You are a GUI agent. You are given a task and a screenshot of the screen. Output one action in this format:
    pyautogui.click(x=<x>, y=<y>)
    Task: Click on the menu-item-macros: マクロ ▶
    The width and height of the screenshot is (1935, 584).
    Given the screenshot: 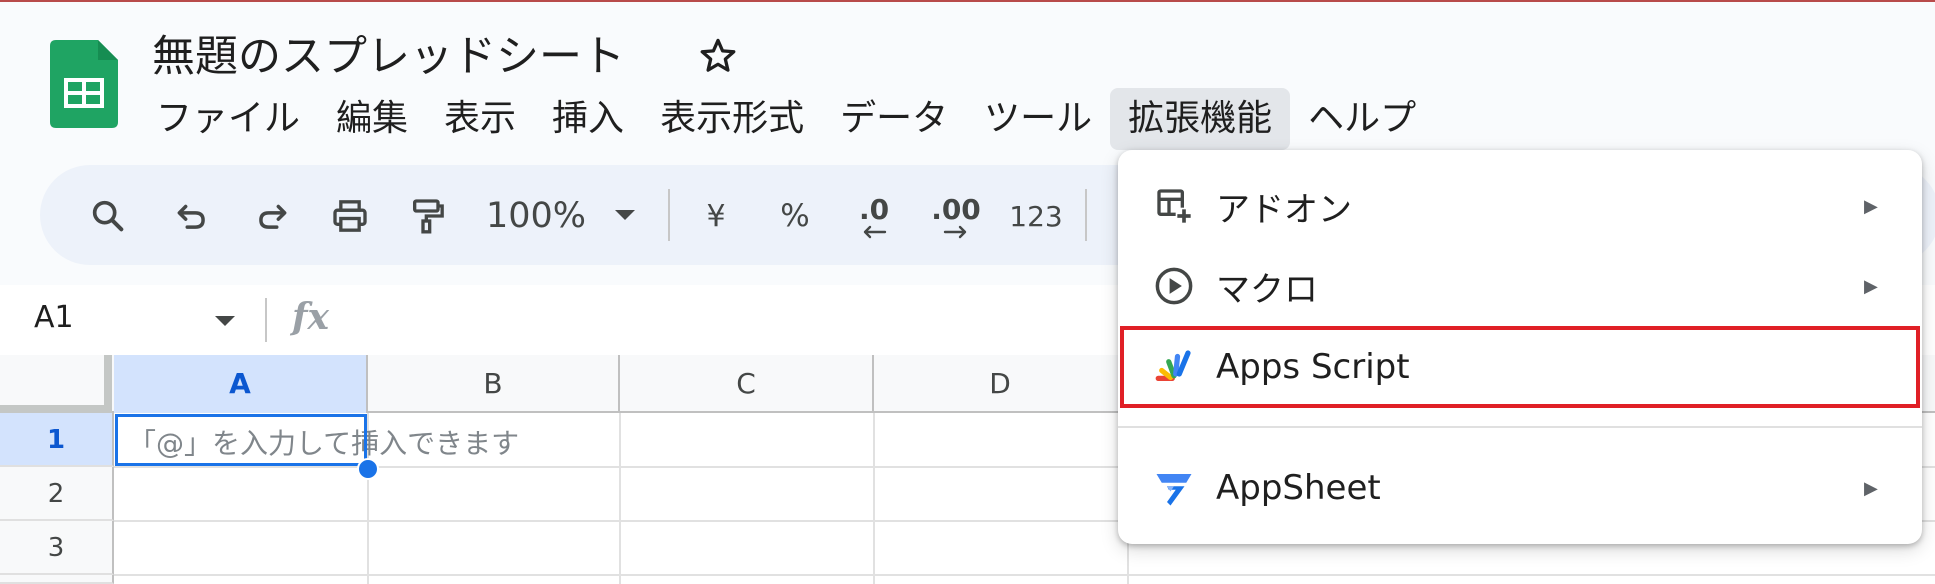 What is the action you would take?
    pyautogui.click(x=1520, y=286)
    